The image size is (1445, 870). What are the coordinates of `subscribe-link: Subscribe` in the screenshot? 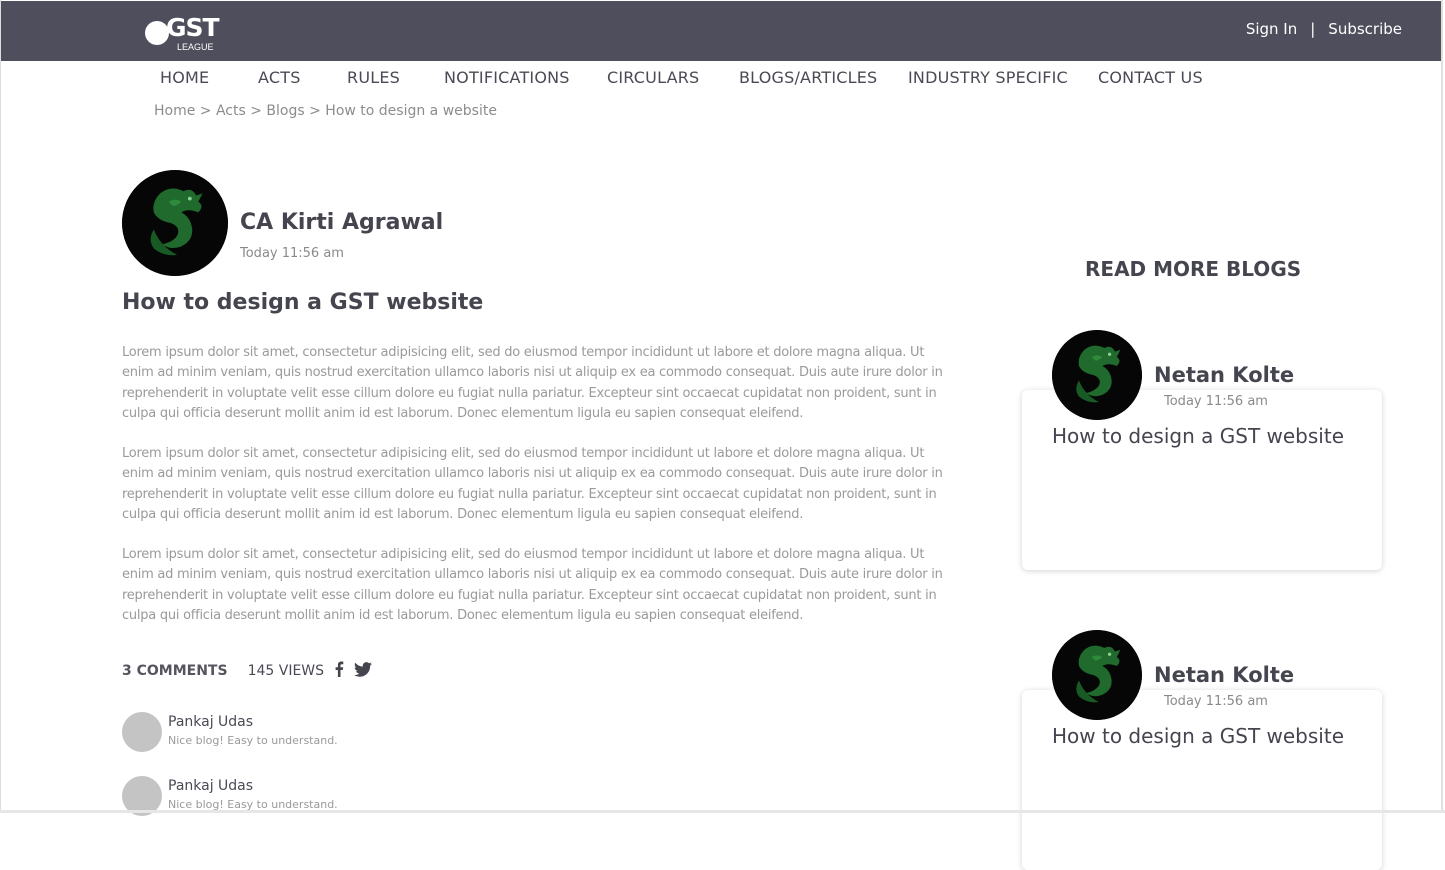 It's located at (1365, 29).